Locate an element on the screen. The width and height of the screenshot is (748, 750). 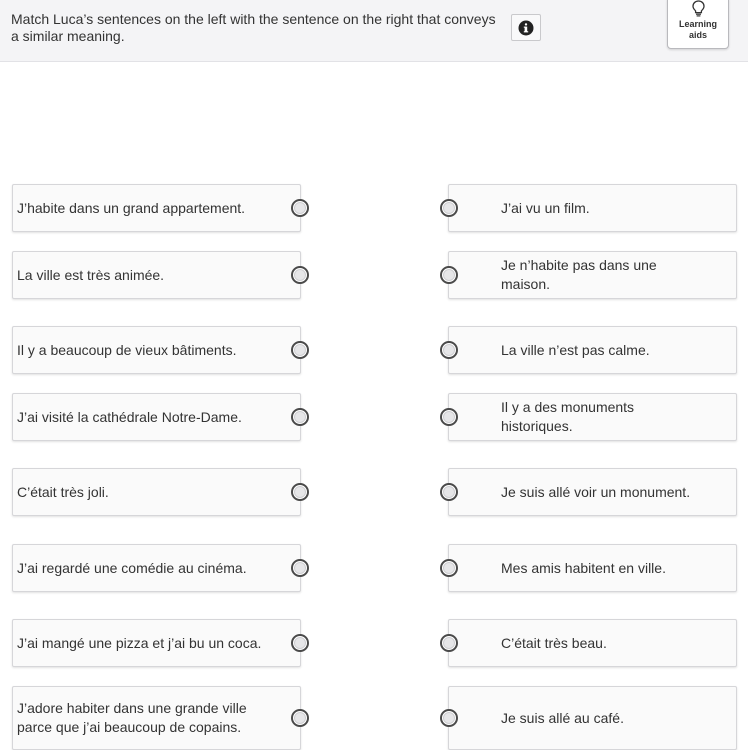
right-item-4: Il y a des monuments historiques. is located at coordinates (588, 417).